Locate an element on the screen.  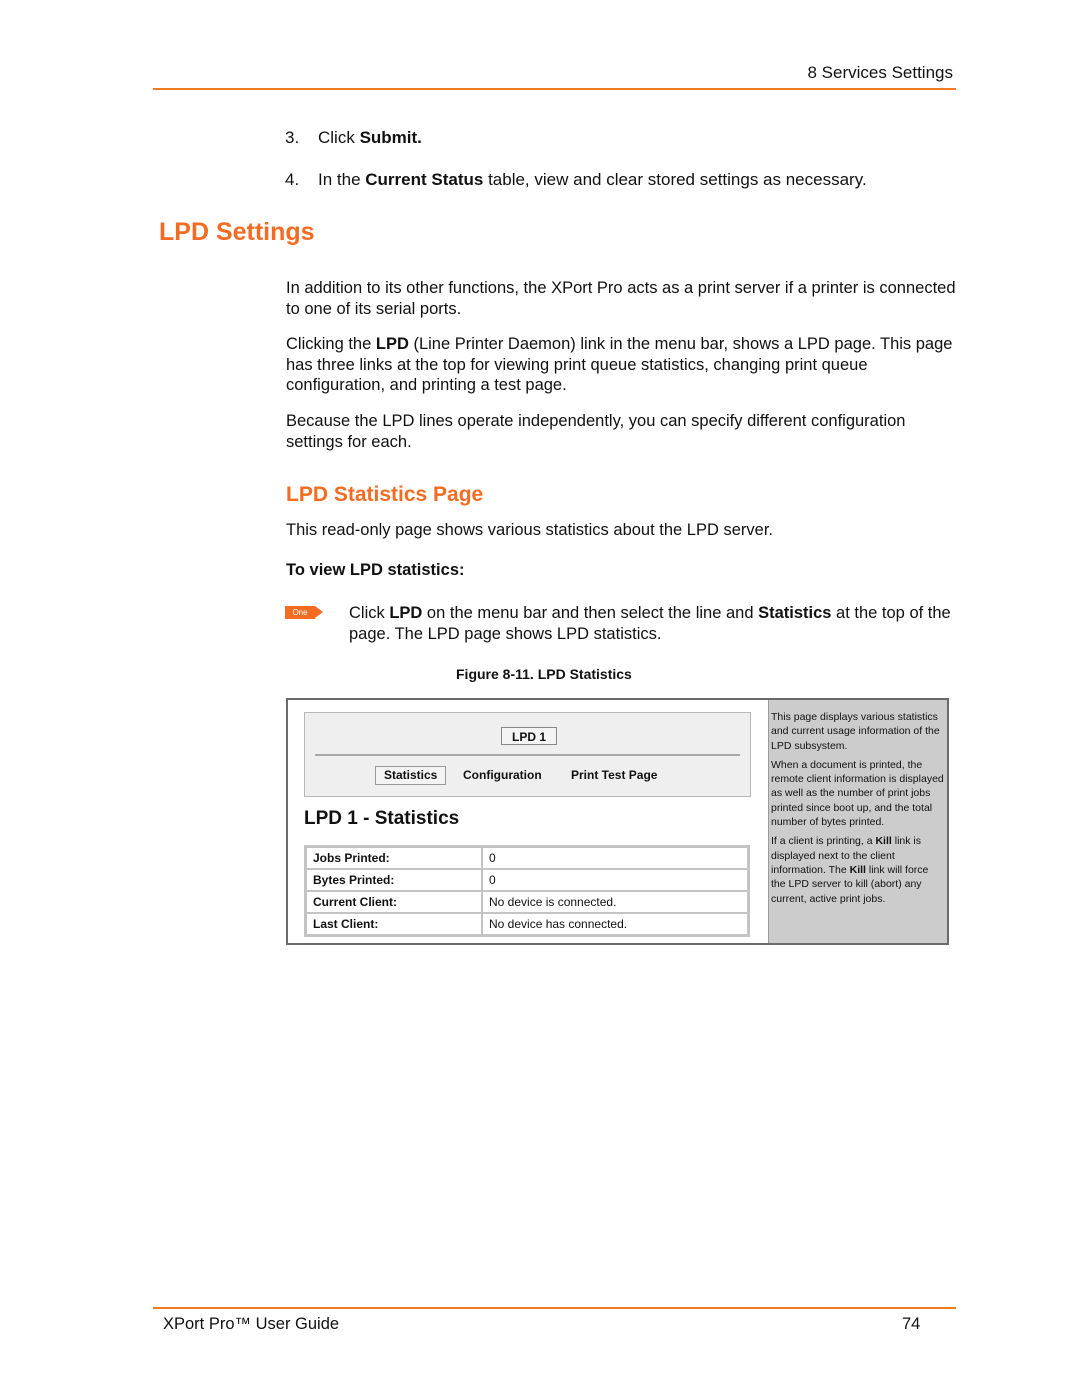
footer-rule is located at coordinates (554, 1308).